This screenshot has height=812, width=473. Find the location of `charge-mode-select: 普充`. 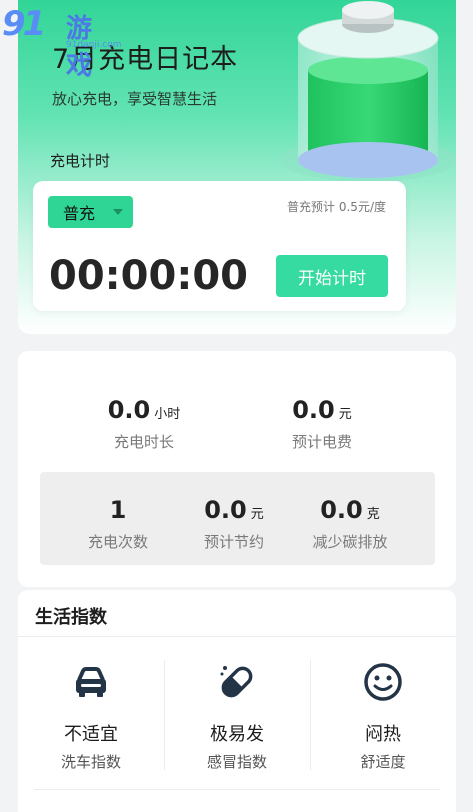

charge-mode-select: 普充 is located at coordinates (90, 212).